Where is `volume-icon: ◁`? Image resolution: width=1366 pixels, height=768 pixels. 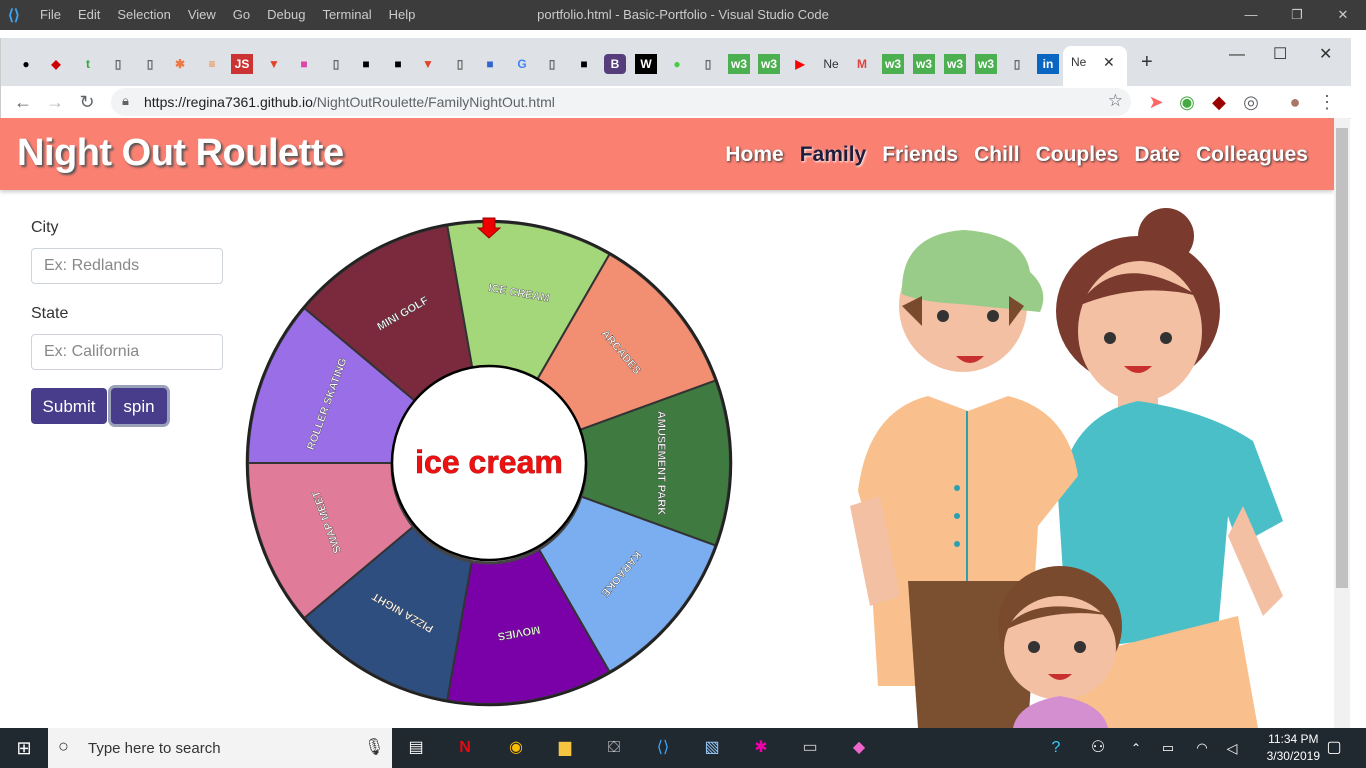 volume-icon: ◁ is located at coordinates (1232, 748).